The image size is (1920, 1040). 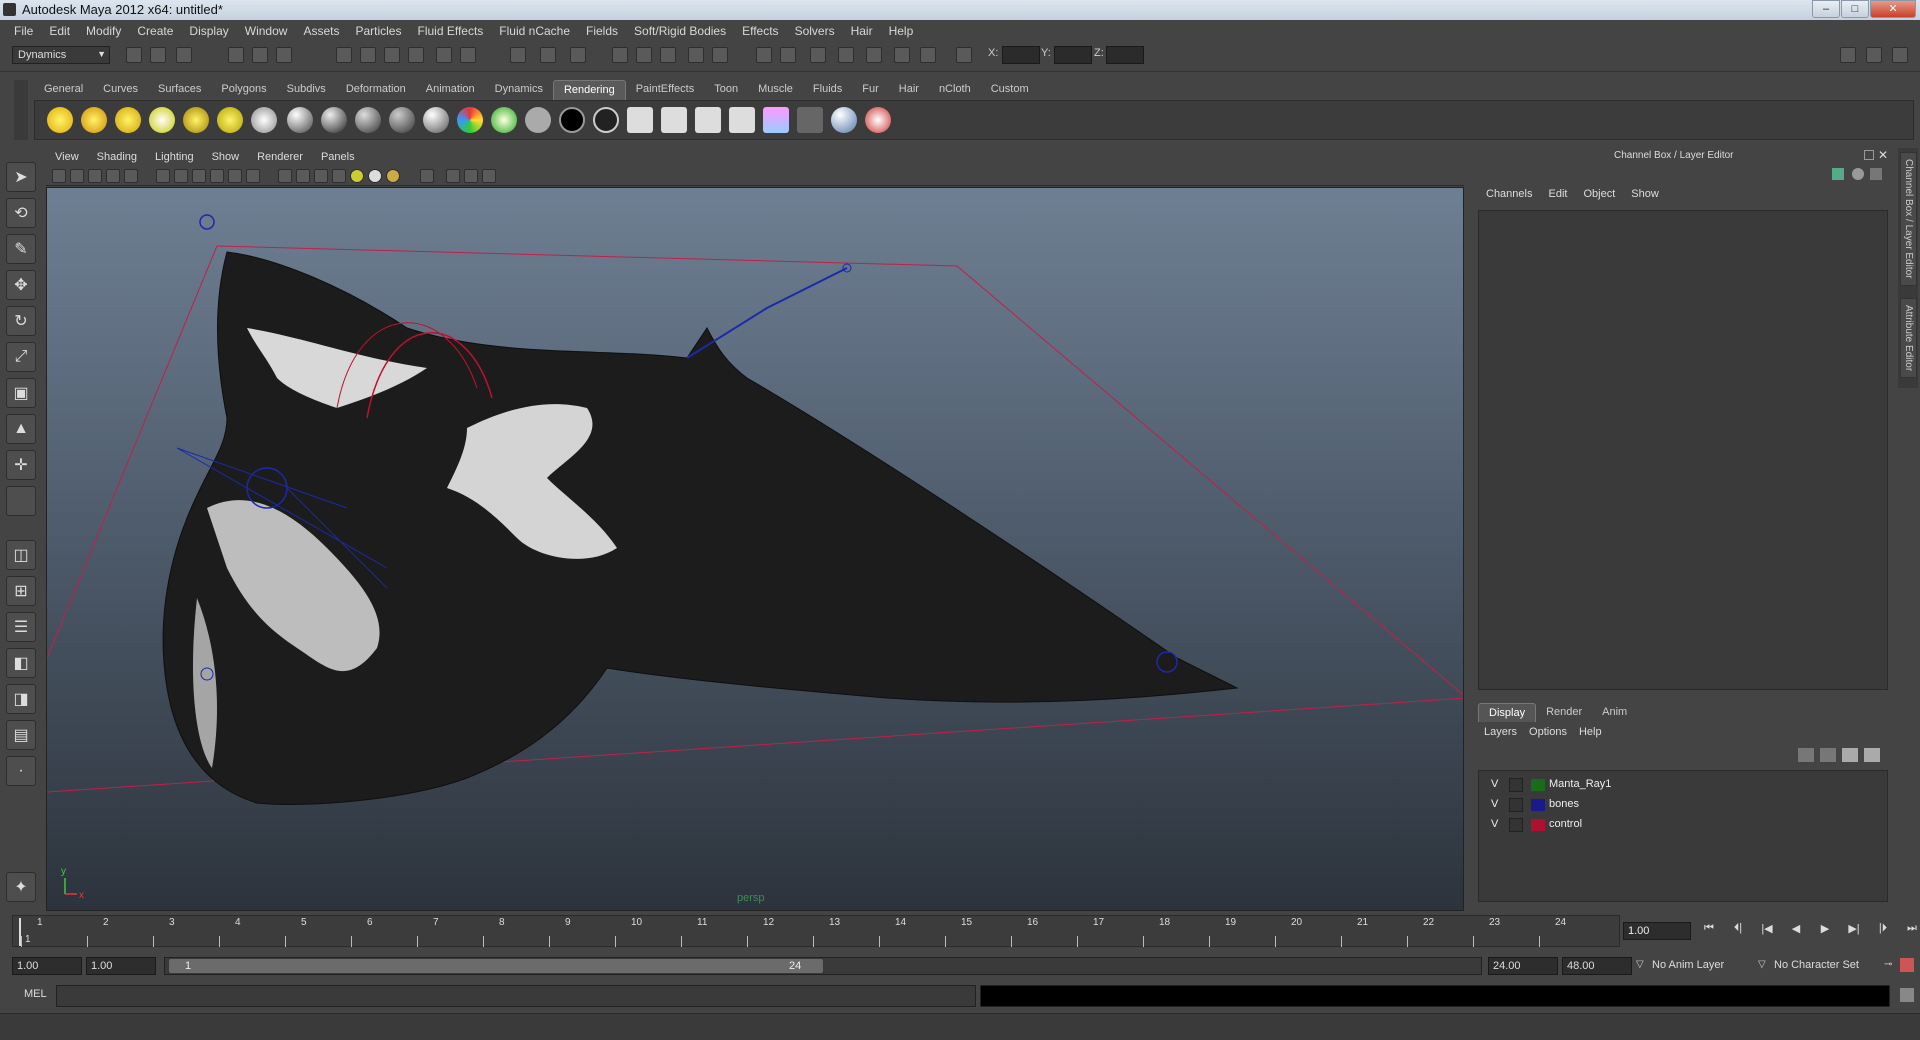 What do you see at coordinates (1021, 55) in the screenshot?
I see `x-field` at bounding box center [1021, 55].